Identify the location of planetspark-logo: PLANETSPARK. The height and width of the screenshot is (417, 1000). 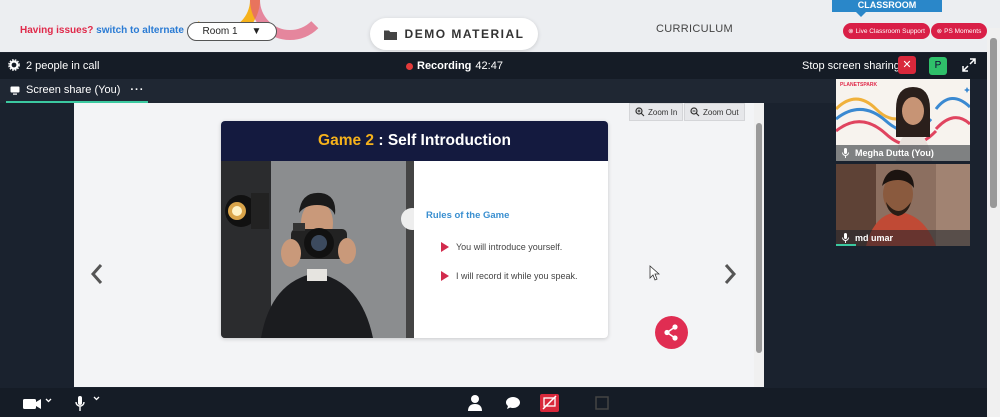
(859, 85).